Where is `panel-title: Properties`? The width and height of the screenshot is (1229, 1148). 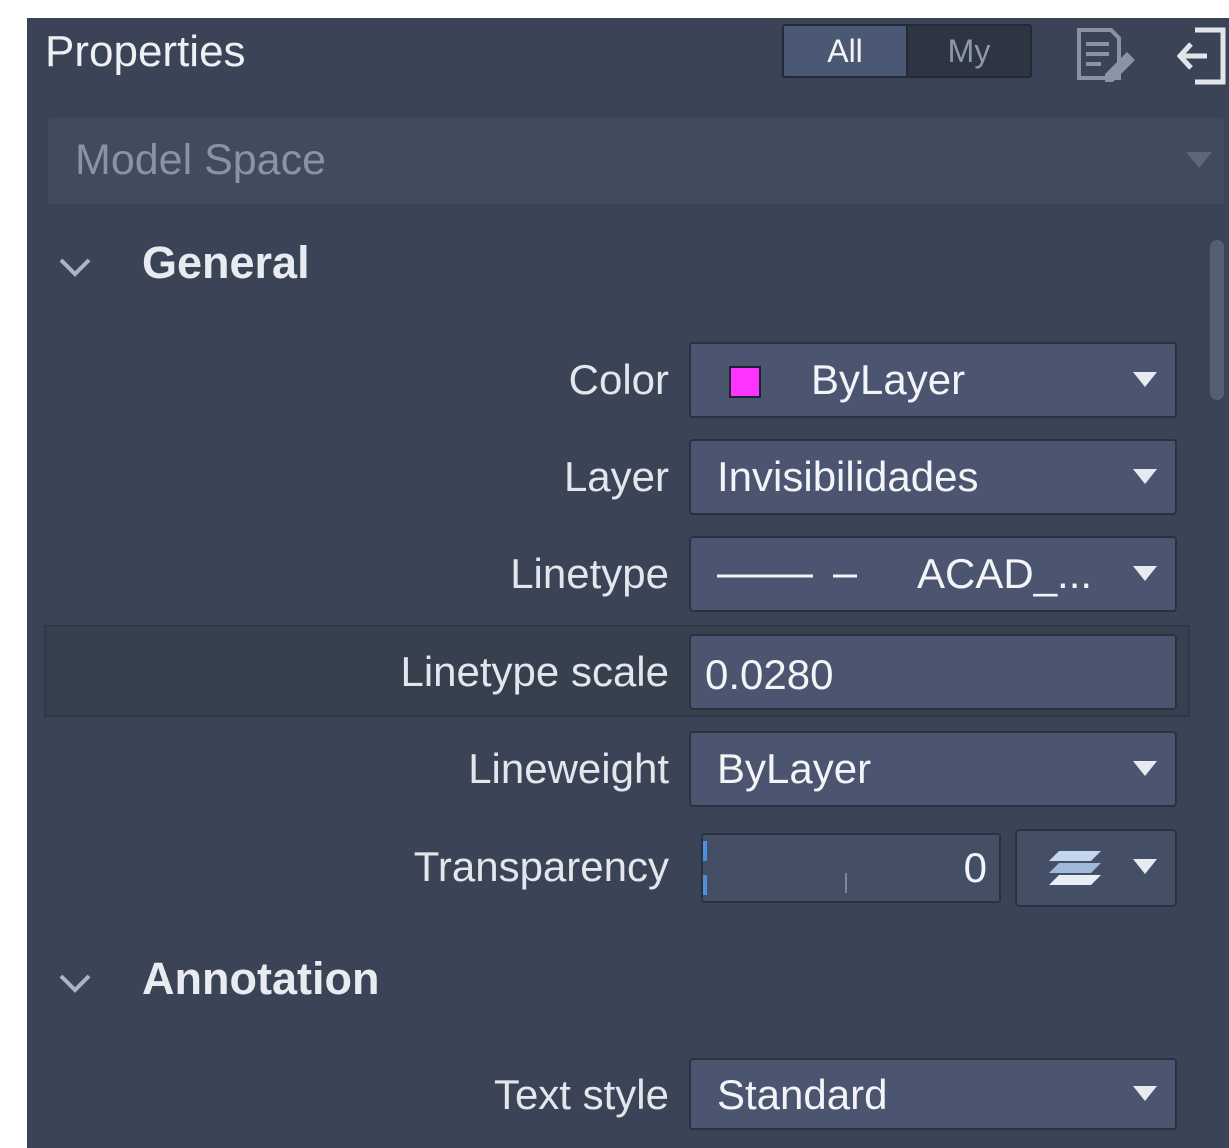
panel-title: Properties is located at coordinates (145, 51).